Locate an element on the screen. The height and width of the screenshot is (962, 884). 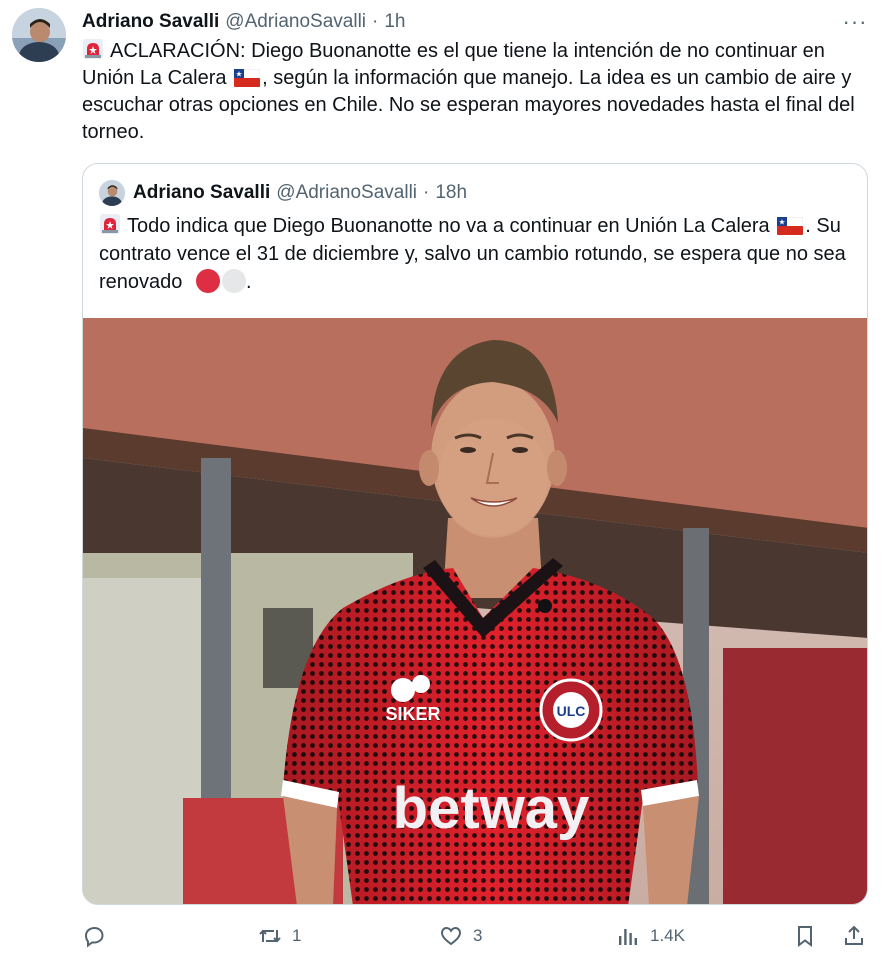
quoted-tweet-header: Adriano Savalli @AdrianoSavalli · 18h is located at coordinates (283, 193).